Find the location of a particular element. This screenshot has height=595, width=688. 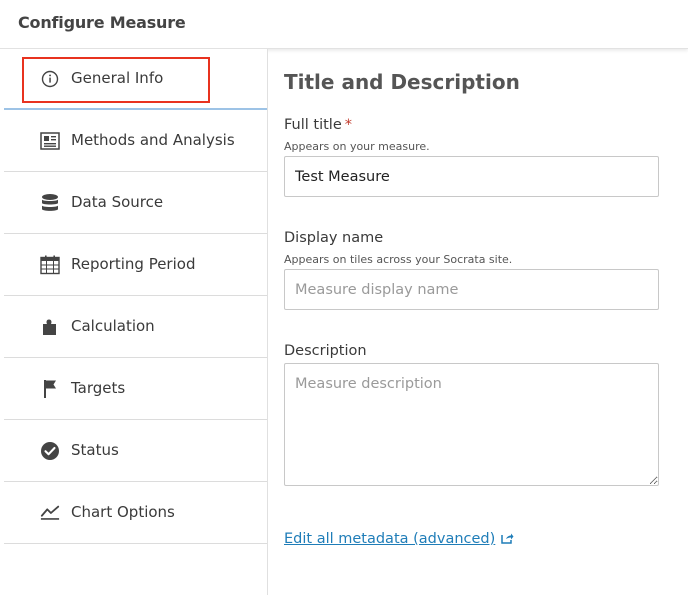

description-label: Description is located at coordinates (325, 351).